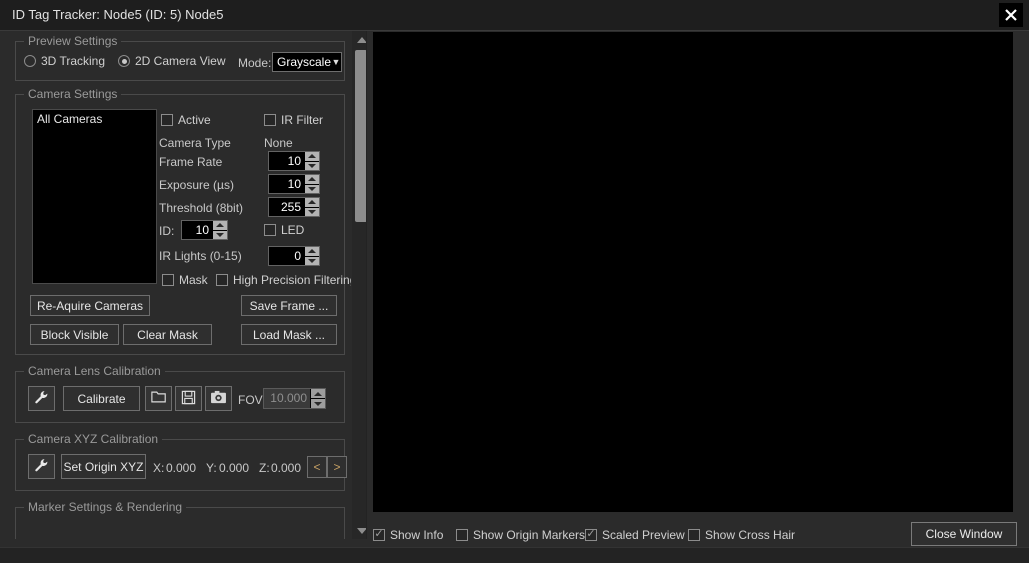 This screenshot has width=1029, height=563. What do you see at coordinates (529, 535) in the screenshot?
I see `checkbox-label-show-origin-markers: Show Origin Markers` at bounding box center [529, 535].